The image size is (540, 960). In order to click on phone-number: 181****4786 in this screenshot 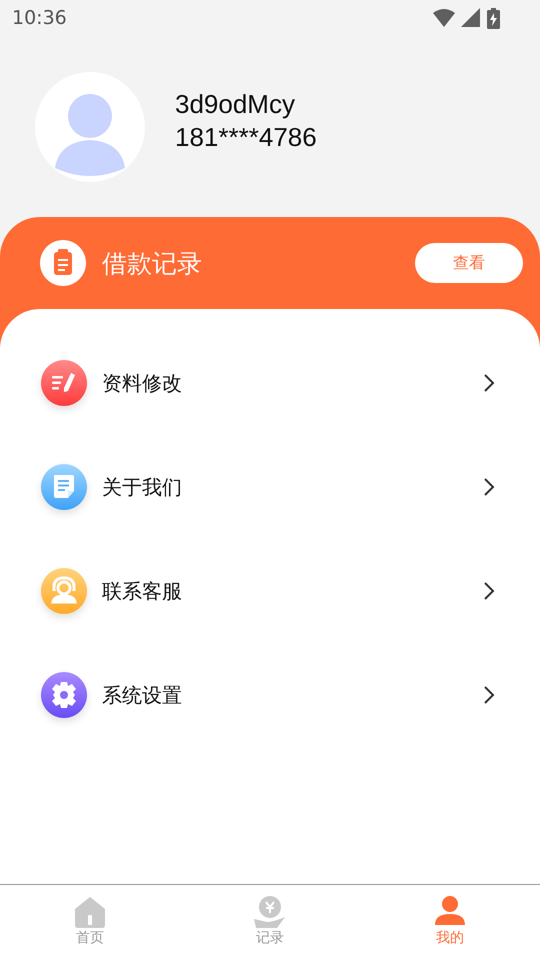, I will do `click(246, 137)`.